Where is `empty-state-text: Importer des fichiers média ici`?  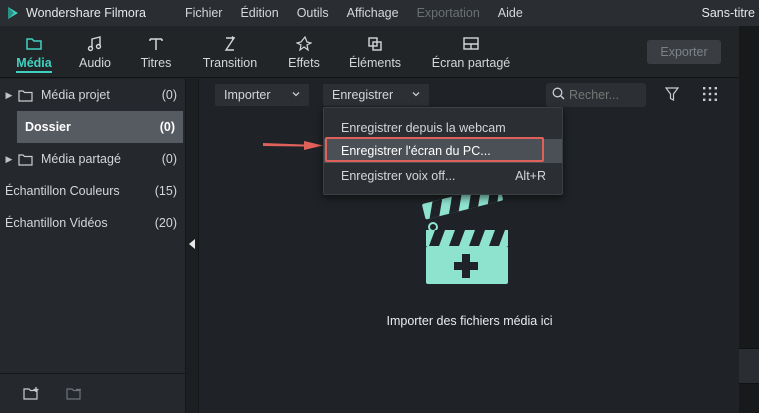
empty-state-text: Importer des fichiers média ici is located at coordinates (469, 321).